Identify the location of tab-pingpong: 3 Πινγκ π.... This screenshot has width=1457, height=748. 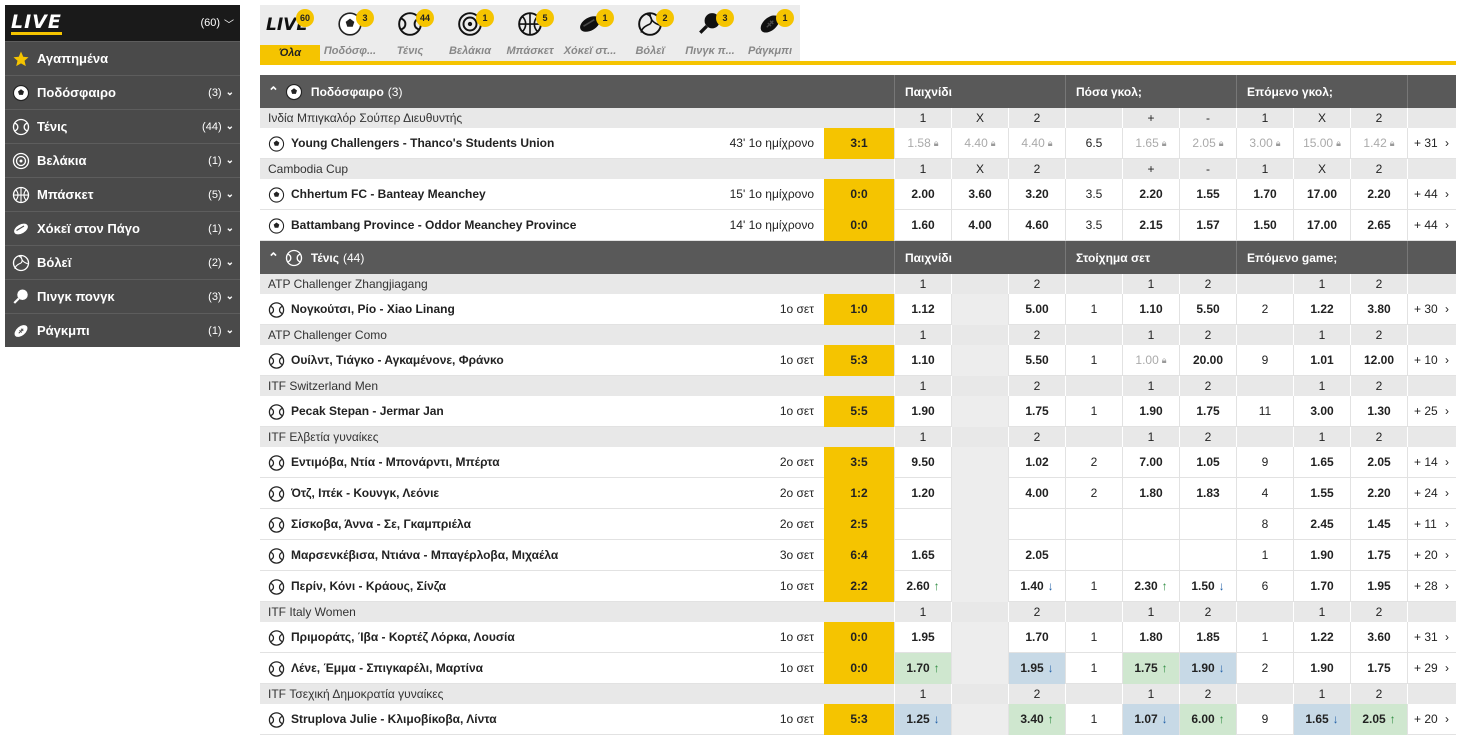
(710, 33).